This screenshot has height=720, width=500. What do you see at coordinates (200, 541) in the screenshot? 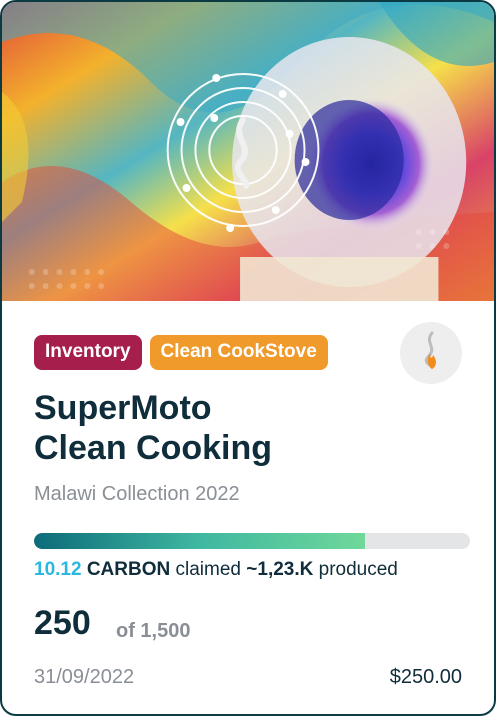
I see `progress-fill` at bounding box center [200, 541].